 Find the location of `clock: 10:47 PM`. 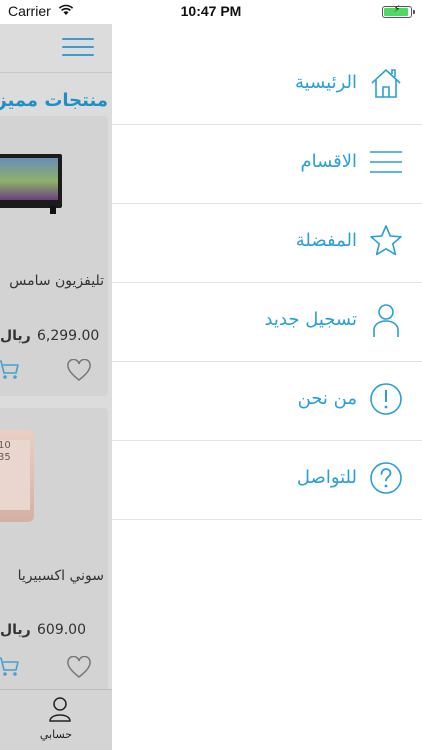

clock: 10:47 PM is located at coordinates (211, 11).